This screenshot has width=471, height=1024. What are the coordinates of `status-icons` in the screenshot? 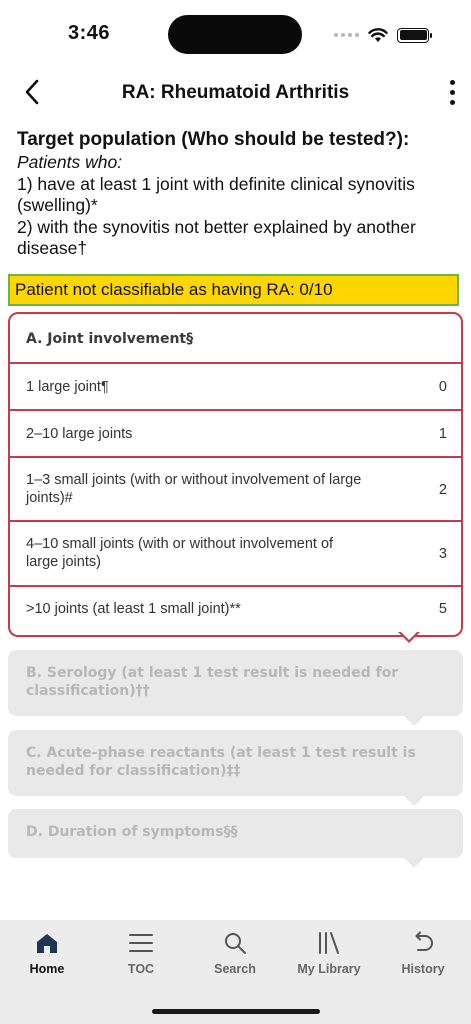 It's located at (383, 35).